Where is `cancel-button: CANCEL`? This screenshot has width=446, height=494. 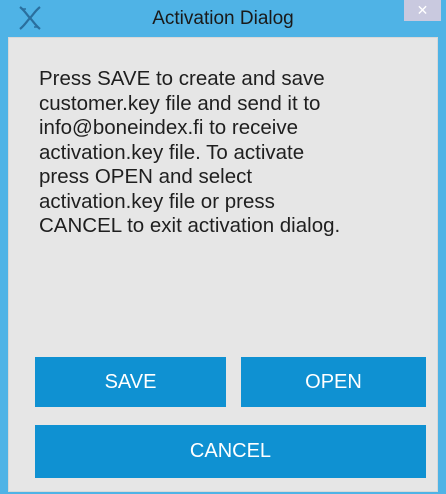
cancel-button: CANCEL is located at coordinates (230, 451).